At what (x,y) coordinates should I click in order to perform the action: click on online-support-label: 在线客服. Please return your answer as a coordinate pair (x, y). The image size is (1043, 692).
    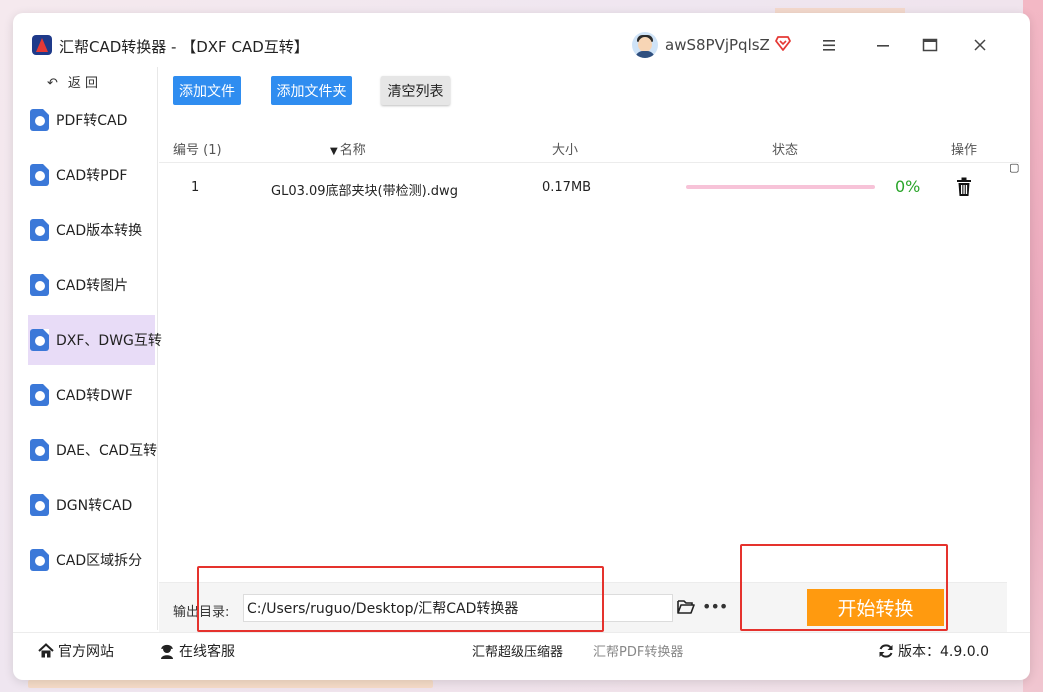
    Looking at the image, I should click on (207, 652).